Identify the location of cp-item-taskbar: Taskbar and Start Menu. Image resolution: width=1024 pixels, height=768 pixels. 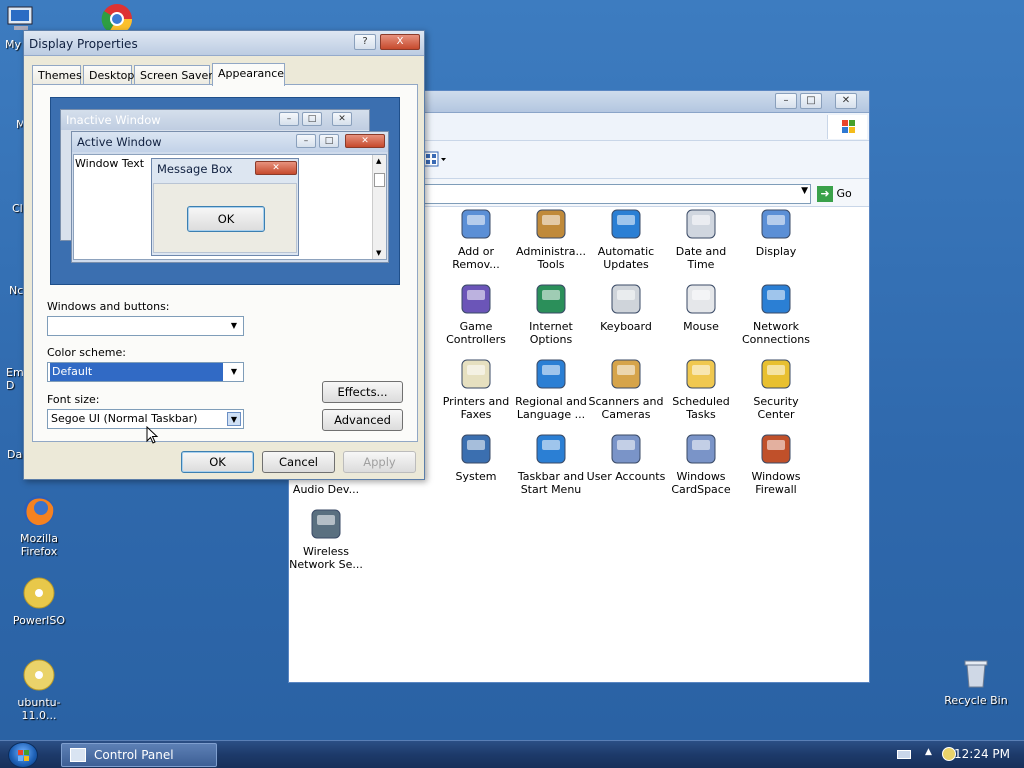
(551, 463).